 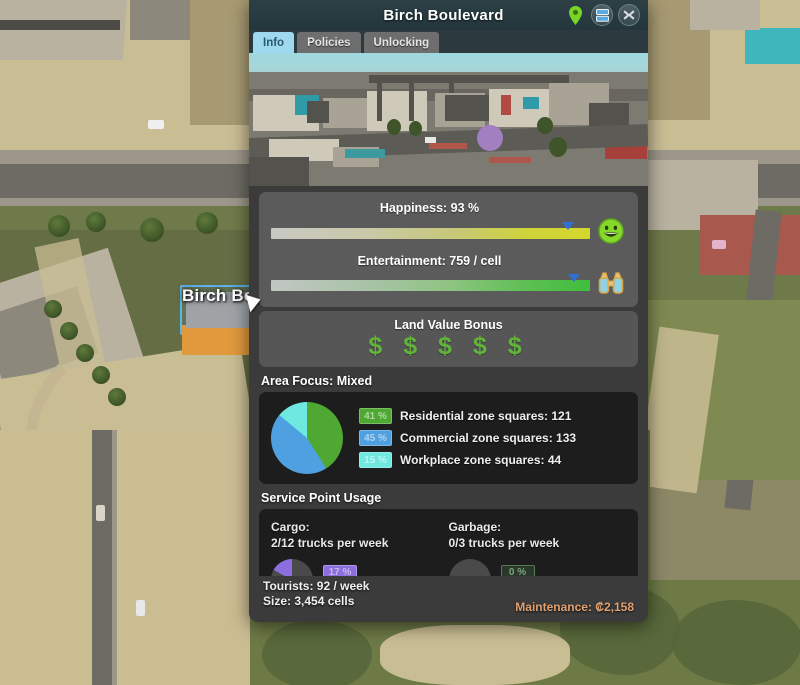 I want to click on legend-item-workplace: 15 % Workplace zone squares: 44, so click(x=467, y=460).